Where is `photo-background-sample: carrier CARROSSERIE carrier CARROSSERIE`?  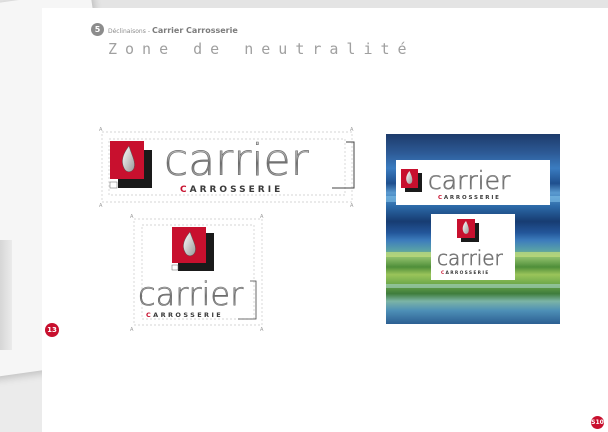 photo-background-sample: carrier CARROSSERIE carrier CARROSSERIE is located at coordinates (473, 229).